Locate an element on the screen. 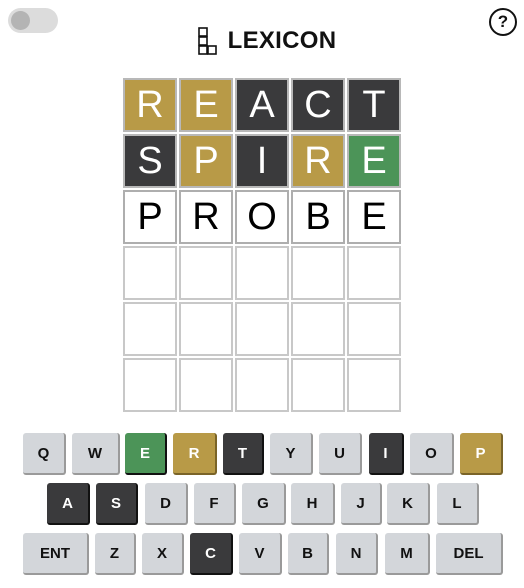 This screenshot has width=524, height=588. key-b: B is located at coordinates (308, 554).